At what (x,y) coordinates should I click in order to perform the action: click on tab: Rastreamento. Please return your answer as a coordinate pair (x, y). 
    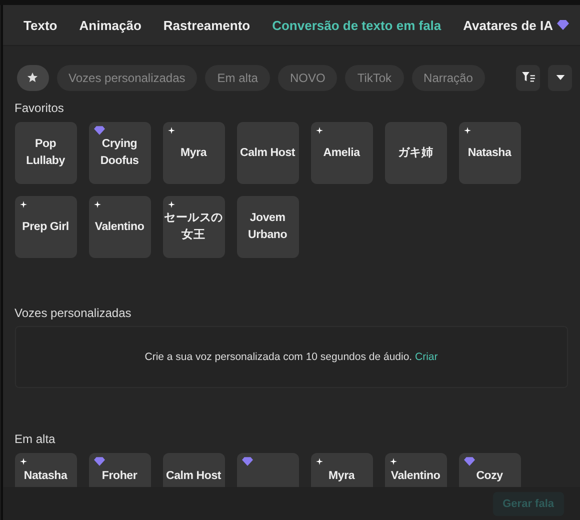
    Looking at the image, I should click on (207, 25).